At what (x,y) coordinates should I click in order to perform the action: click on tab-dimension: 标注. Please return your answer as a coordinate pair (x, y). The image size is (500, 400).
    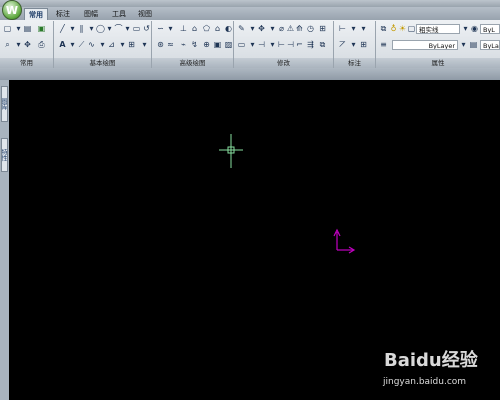
    Looking at the image, I should click on (63, 14).